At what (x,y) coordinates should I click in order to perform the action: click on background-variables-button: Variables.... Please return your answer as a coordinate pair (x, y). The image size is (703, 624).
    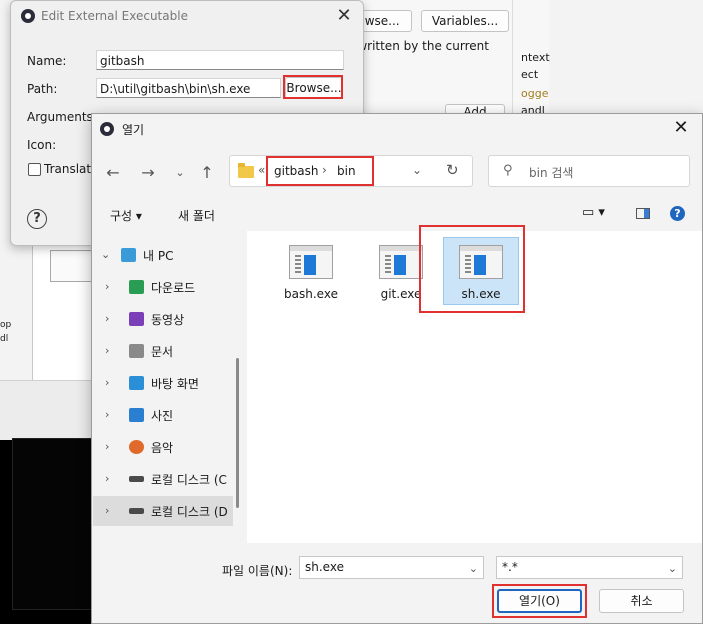
    Looking at the image, I should click on (465, 21).